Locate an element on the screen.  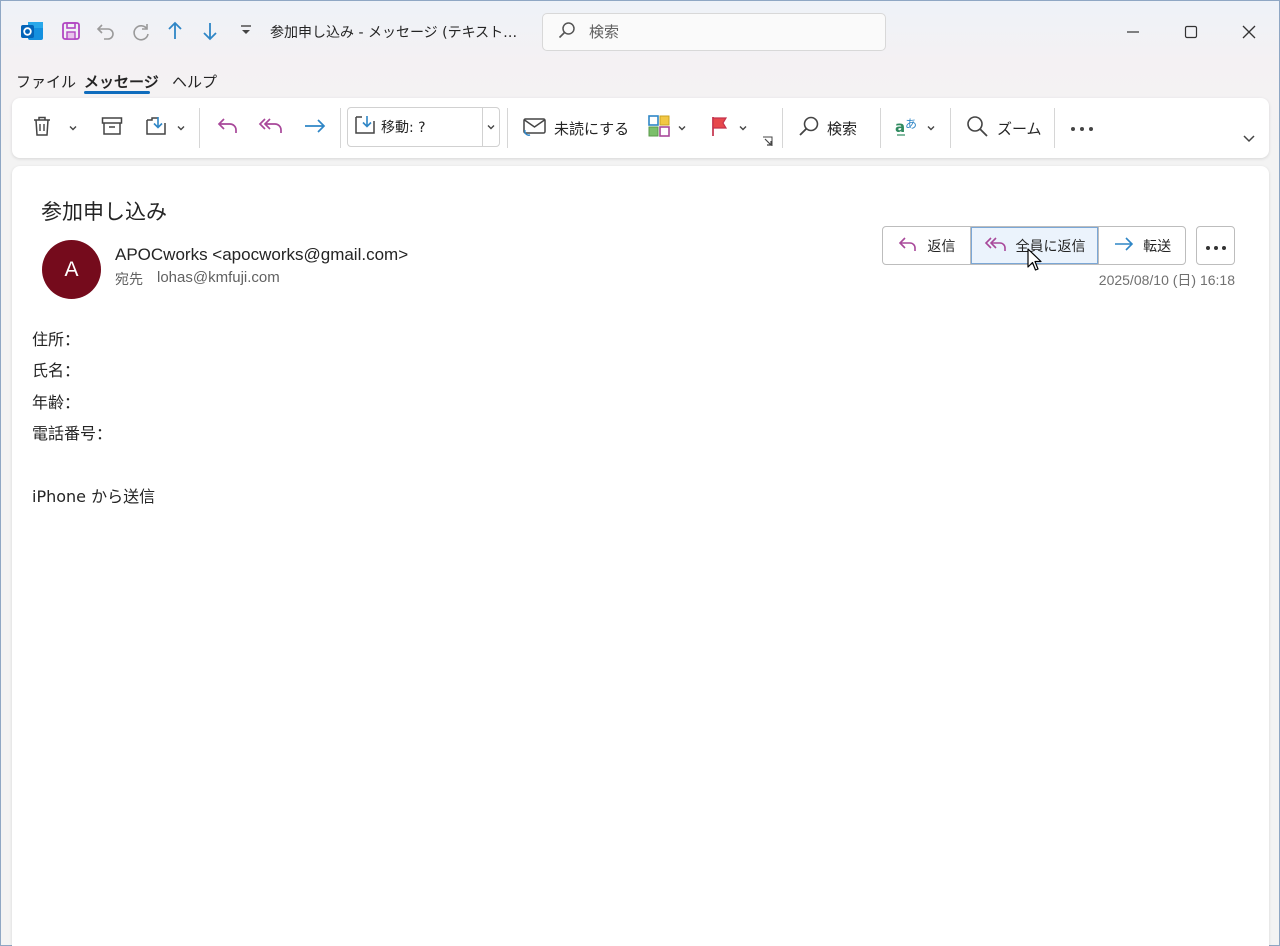
redo-icon is located at coordinates (141, 31).